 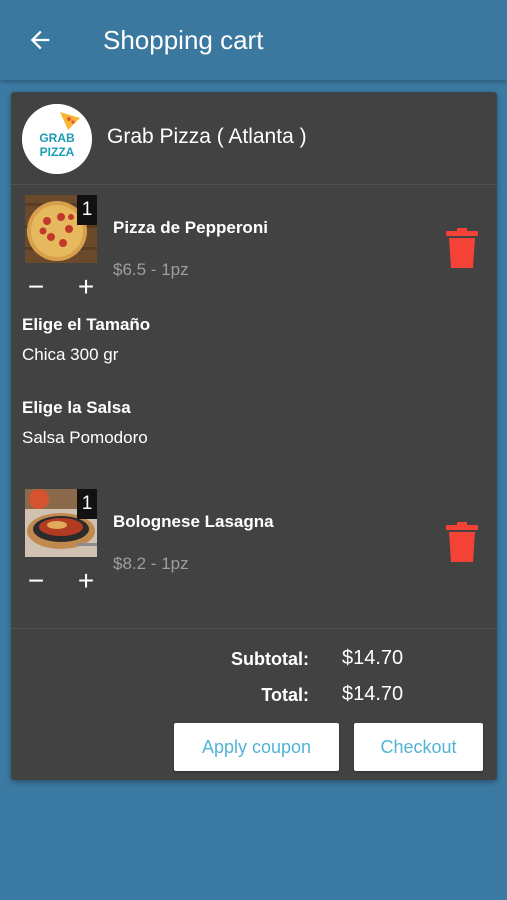 I want to click on store-name: Grab Pizza ( Atlanta ), so click(x=207, y=136).